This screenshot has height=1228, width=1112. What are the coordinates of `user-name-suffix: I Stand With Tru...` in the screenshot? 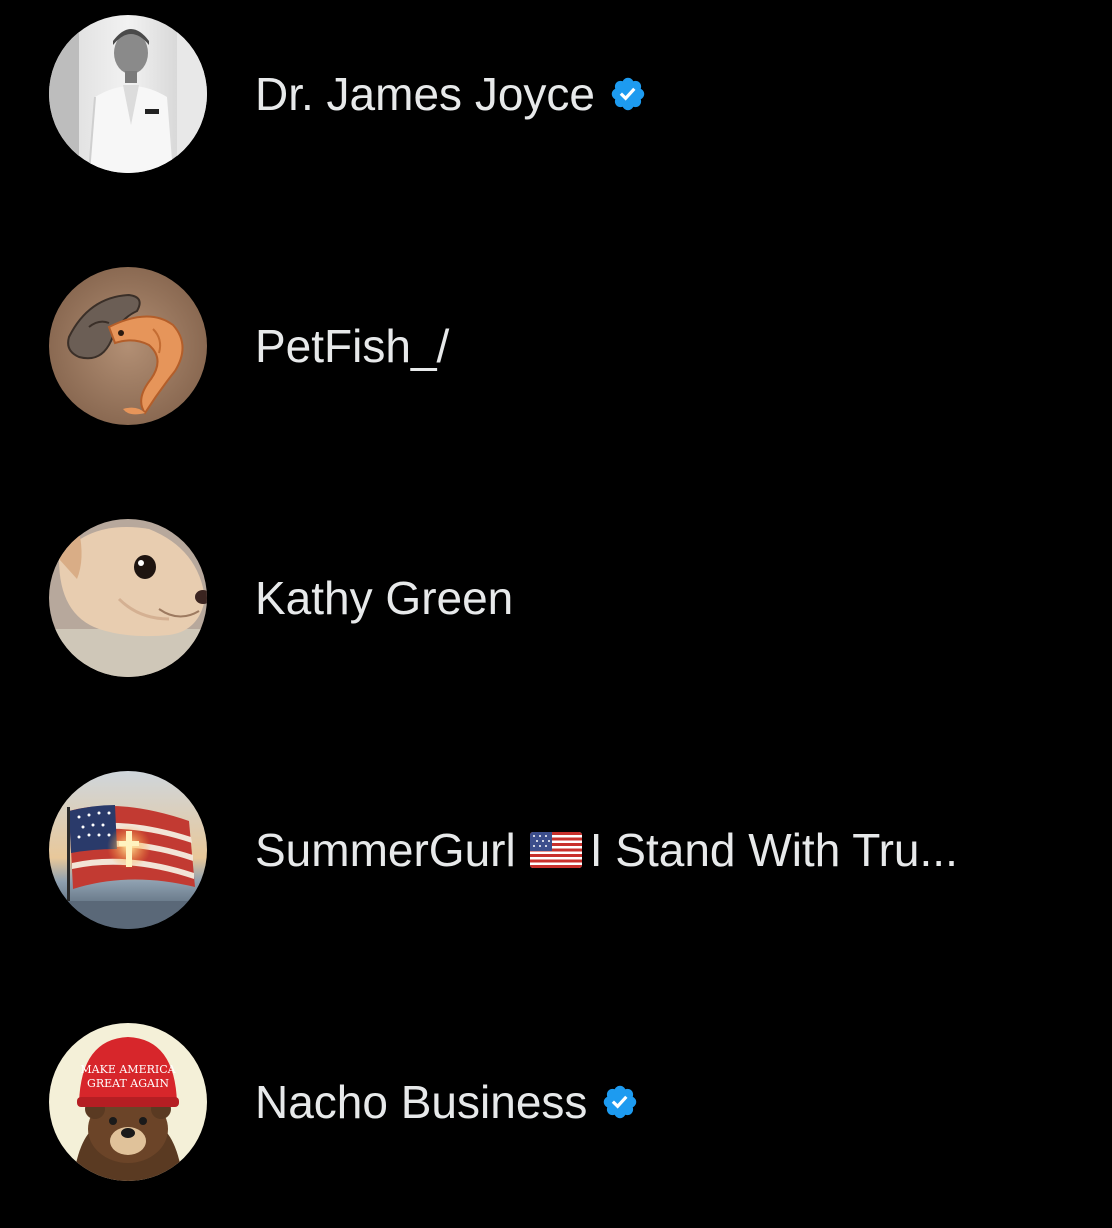 It's located at (773, 850).